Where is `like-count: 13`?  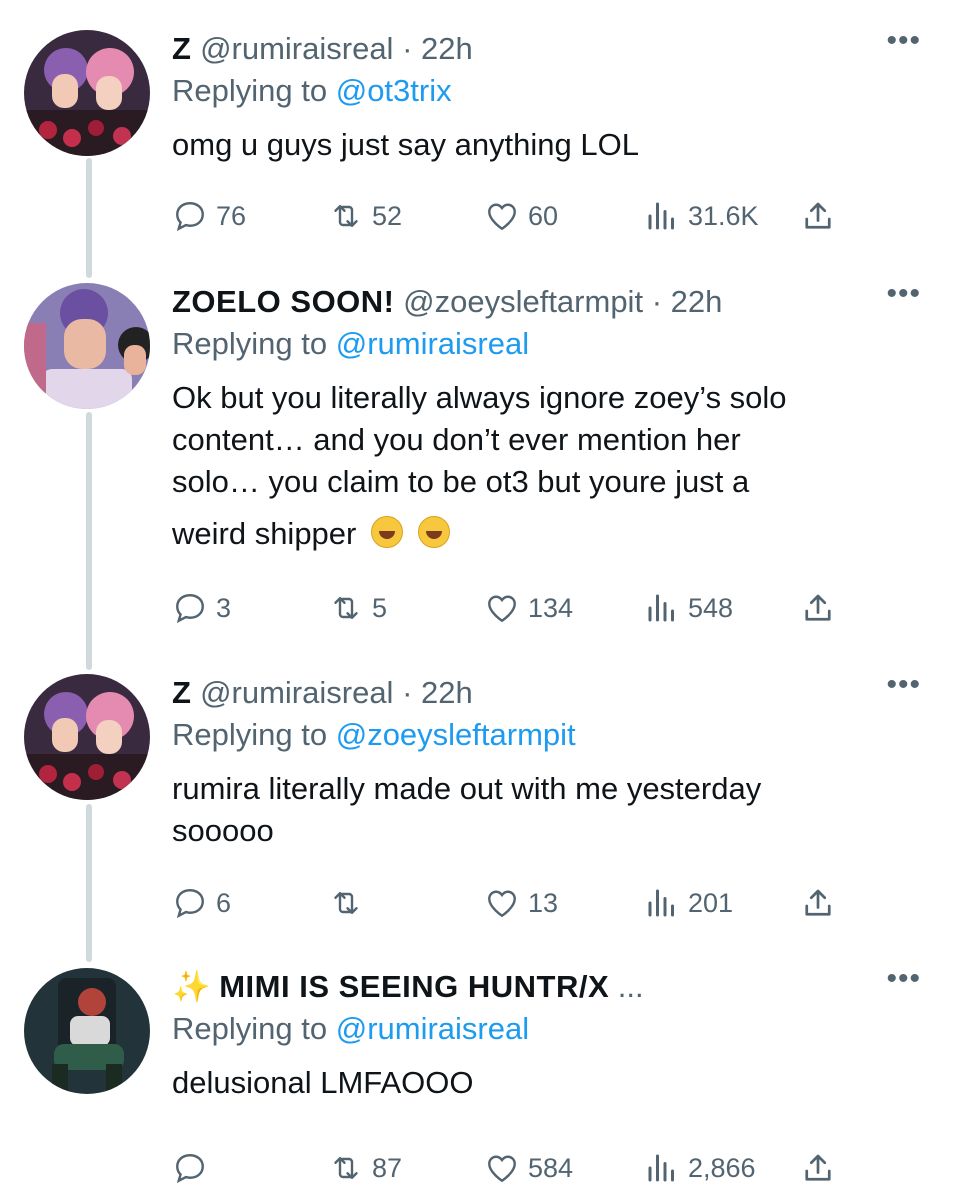 like-count: 13 is located at coordinates (543, 902).